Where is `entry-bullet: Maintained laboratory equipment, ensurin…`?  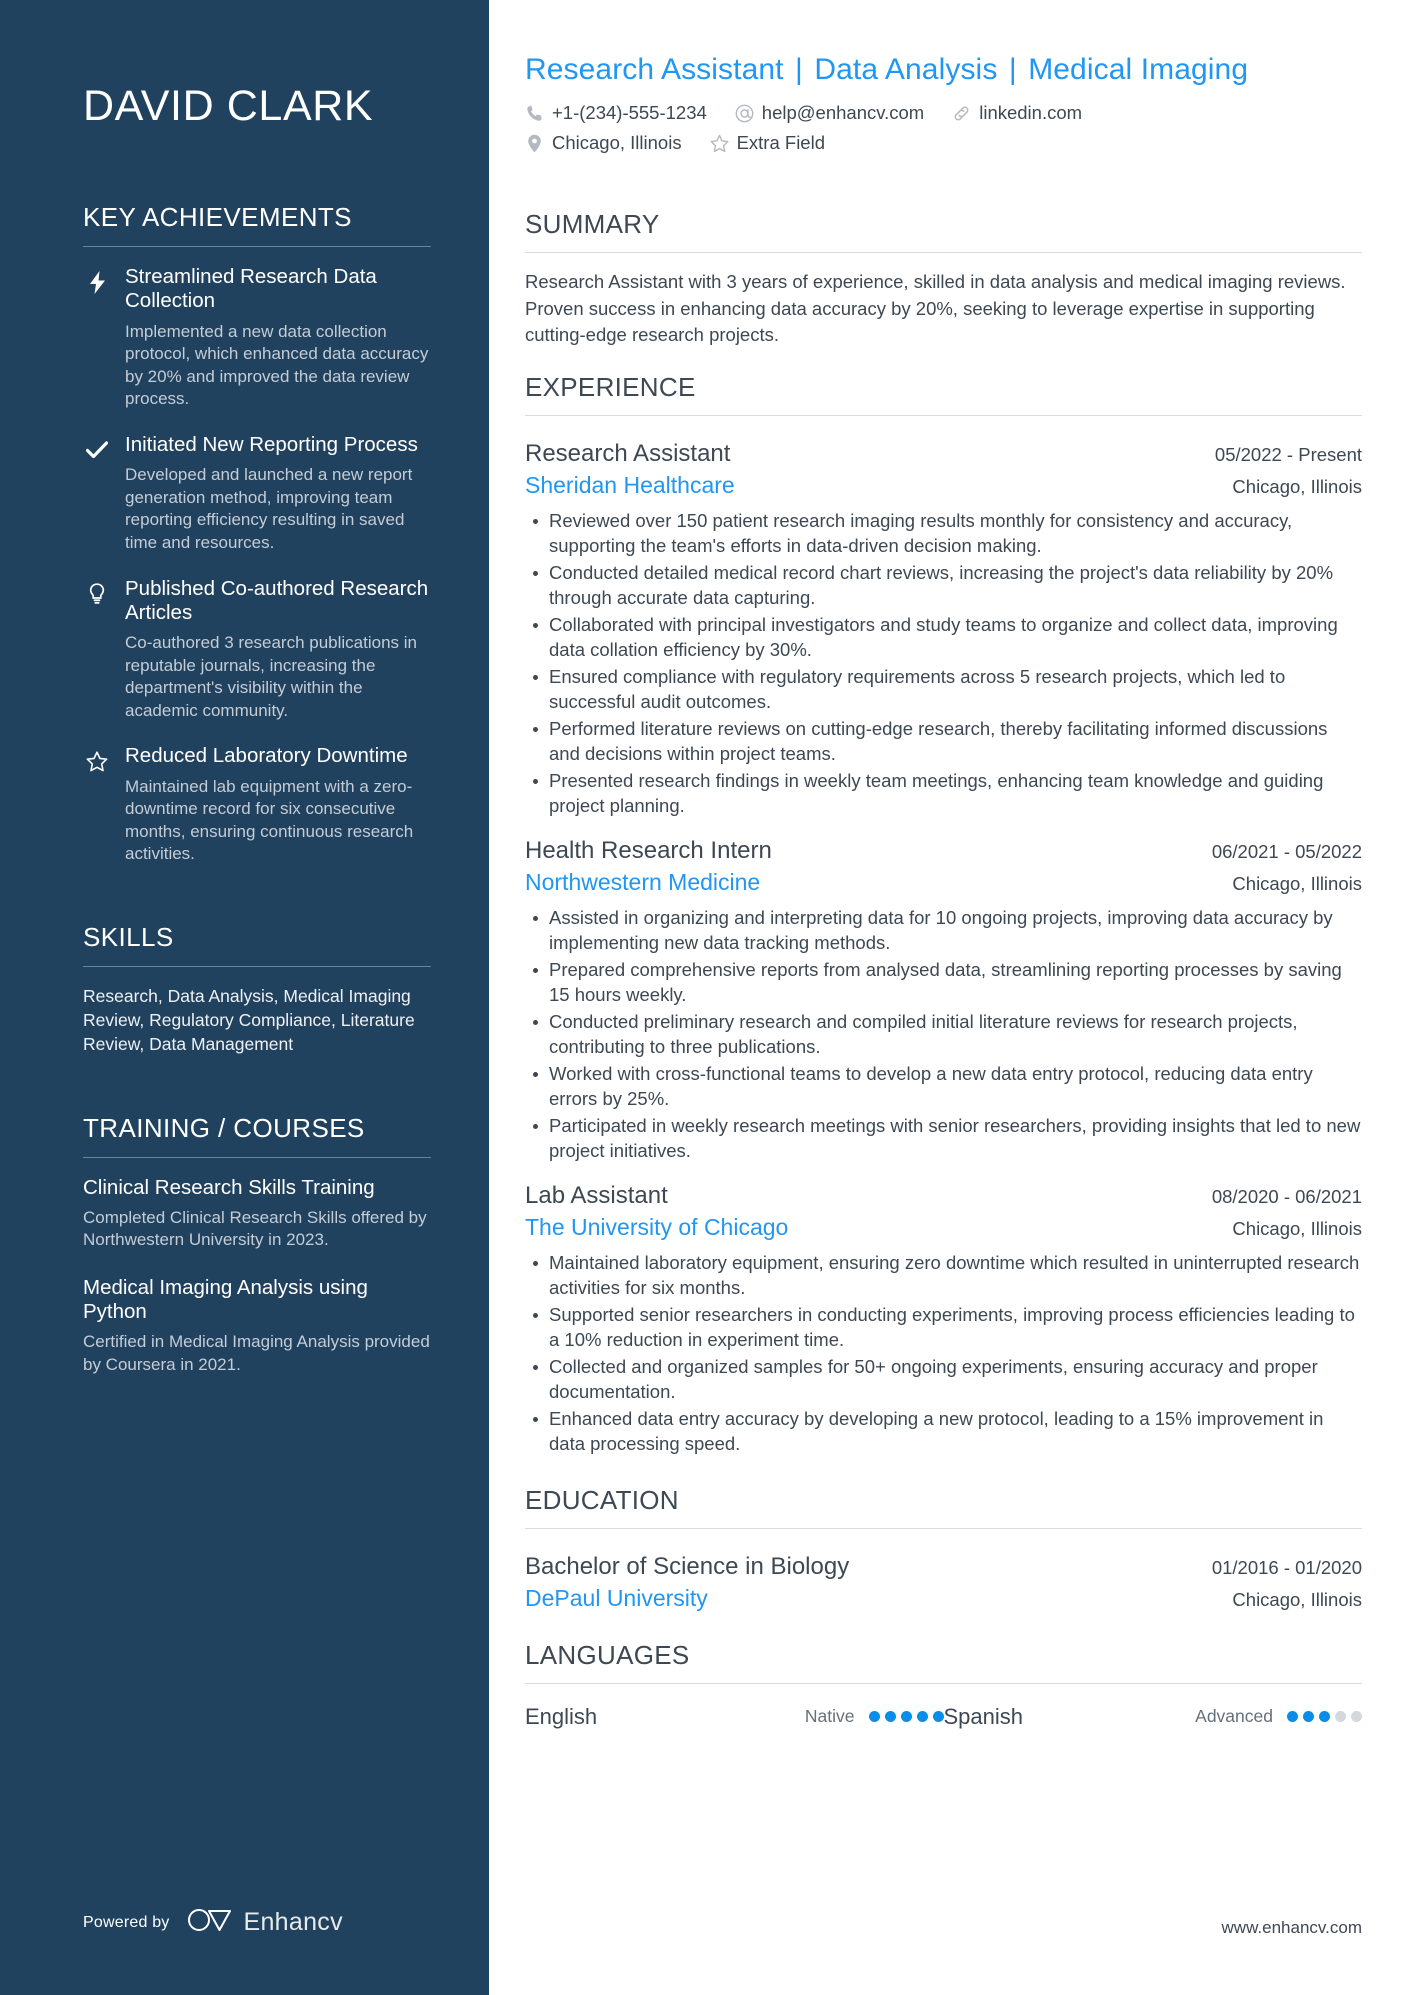
entry-bullet: Maintained laboratory equipment, ensurin… is located at coordinates (943, 1276).